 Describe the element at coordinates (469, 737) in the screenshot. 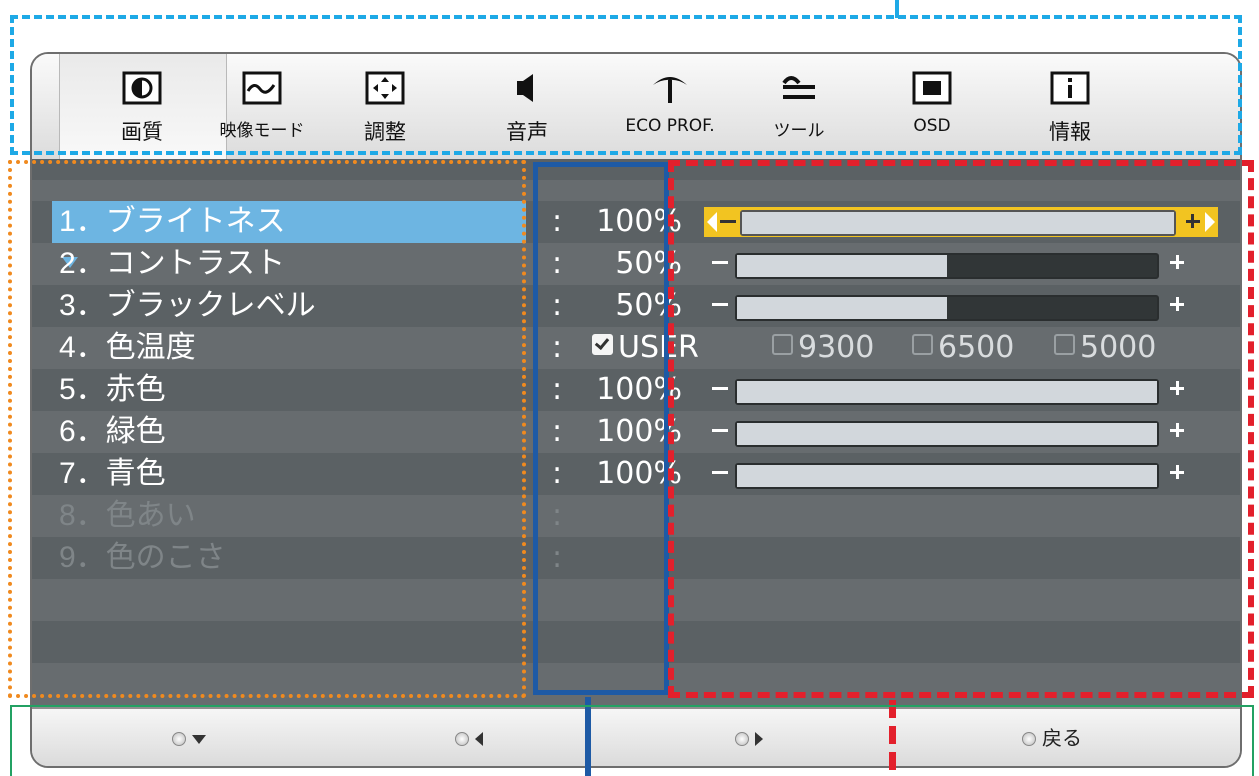

I see `left-button` at that location.